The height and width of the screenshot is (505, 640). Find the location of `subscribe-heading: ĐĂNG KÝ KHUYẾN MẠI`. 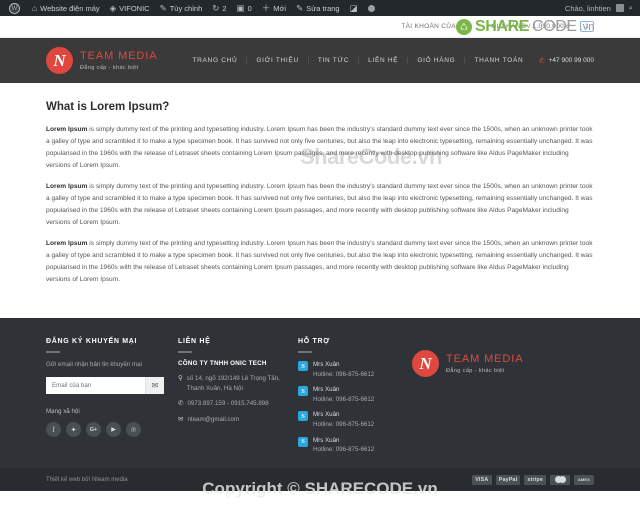

subscribe-heading: ĐĂNG KÝ KHUYẾN MẠI is located at coordinates (112, 345).